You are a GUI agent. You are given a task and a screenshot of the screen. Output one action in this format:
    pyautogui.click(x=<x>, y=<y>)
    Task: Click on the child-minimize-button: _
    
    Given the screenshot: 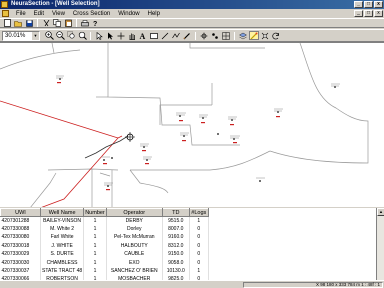 What is the action you would take?
    pyautogui.click(x=358, y=13)
    